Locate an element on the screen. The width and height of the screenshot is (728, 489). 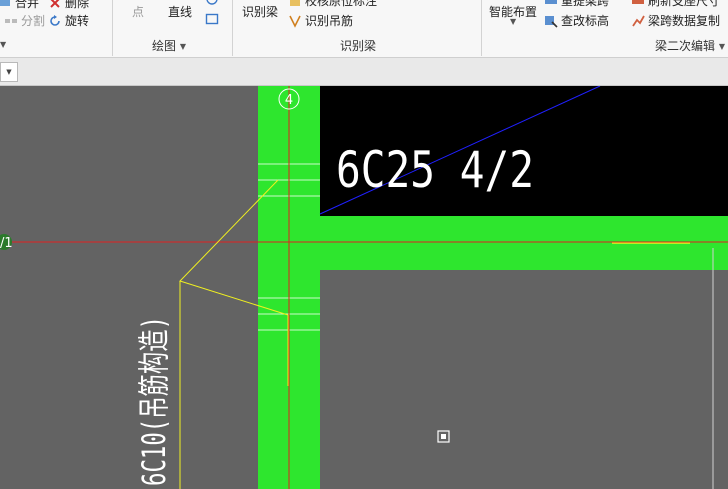
rotate-icon is located at coordinates (55, 21).